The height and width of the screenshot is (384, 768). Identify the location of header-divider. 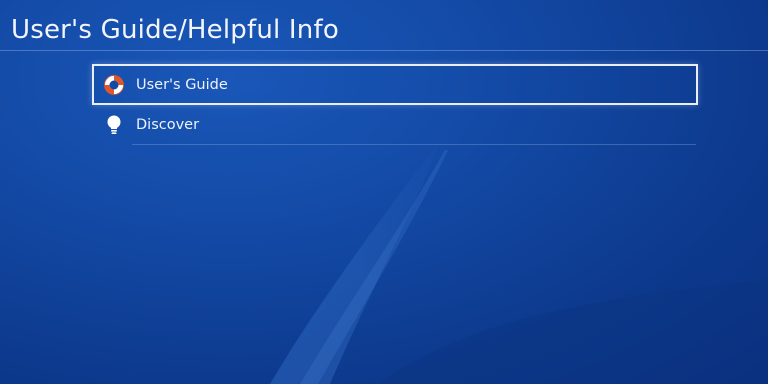
(384, 50).